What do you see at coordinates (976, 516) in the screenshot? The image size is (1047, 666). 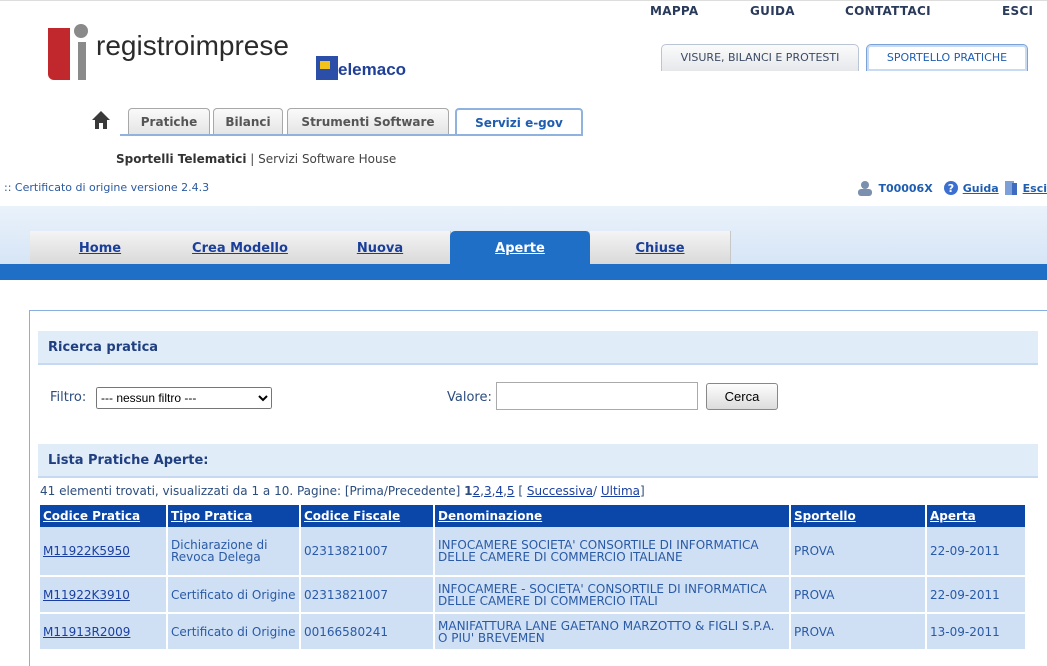 I see `column-header: Aperta` at bounding box center [976, 516].